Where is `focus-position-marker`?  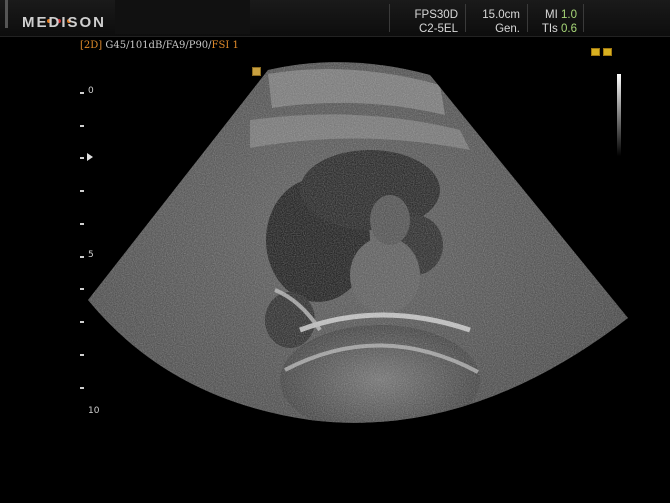 focus-position-marker is located at coordinates (256, 71).